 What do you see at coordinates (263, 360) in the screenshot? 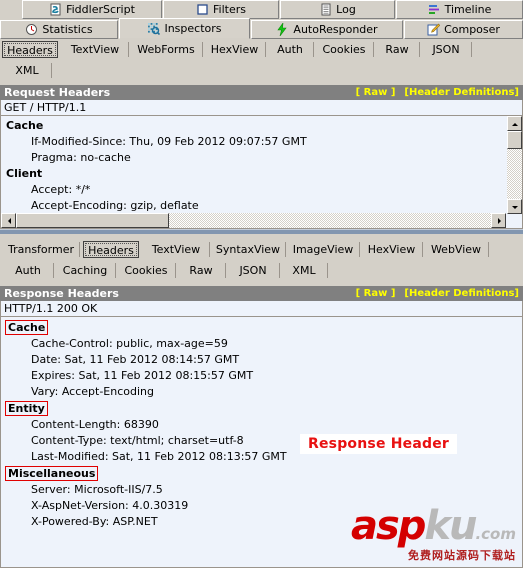
I see `response-header-row: Date: Sat, 11 Feb 2012 08:14:57 GMT` at bounding box center [263, 360].